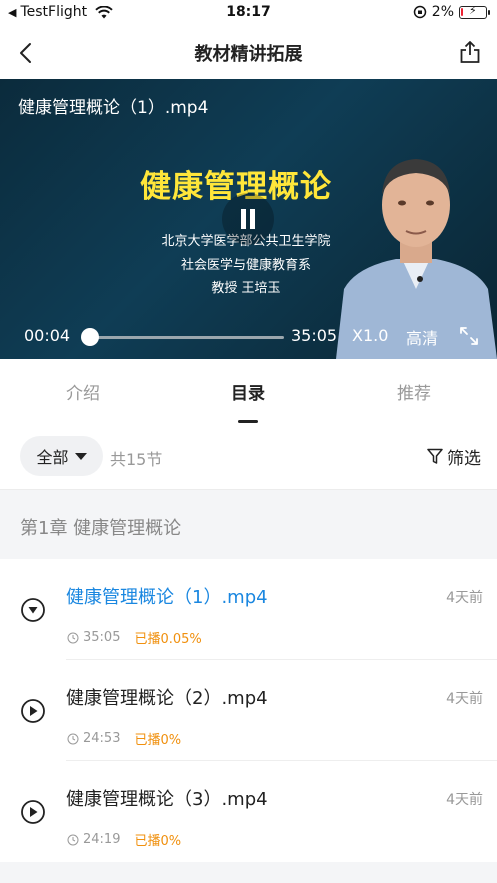 The width and height of the screenshot is (497, 883). I want to click on lesson-meta: 24:53 已播0%, so click(124, 738).